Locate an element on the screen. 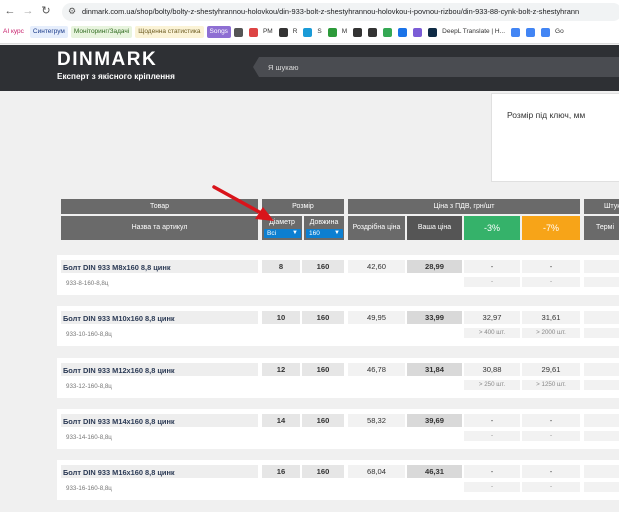 This screenshot has width=619, height=512. site-info-icon: ⚙ is located at coordinates (74, 12).